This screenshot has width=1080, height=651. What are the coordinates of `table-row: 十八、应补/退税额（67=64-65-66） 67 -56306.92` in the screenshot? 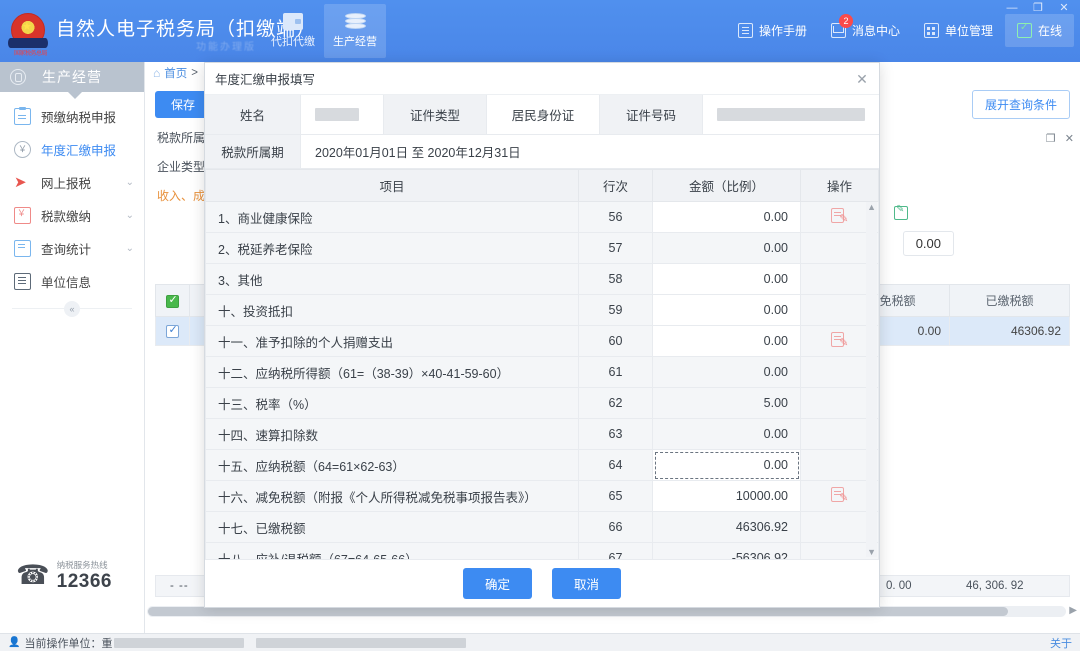 It's located at (542, 550).